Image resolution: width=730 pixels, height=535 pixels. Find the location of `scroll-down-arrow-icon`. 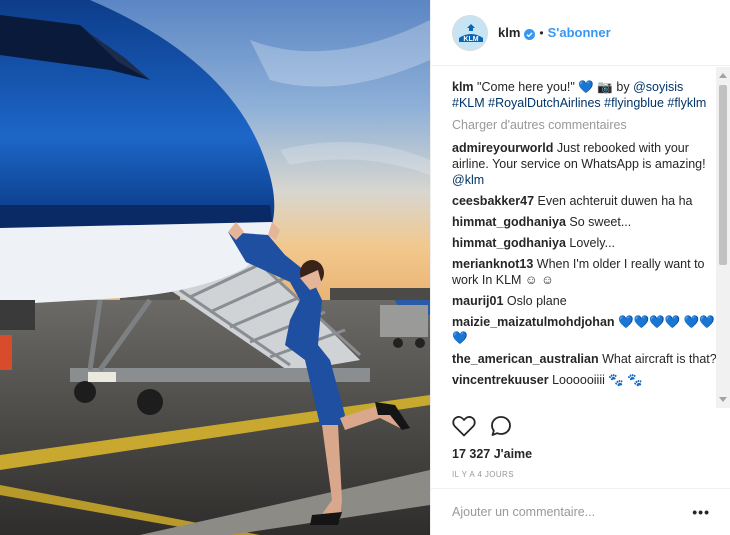

scroll-down-arrow-icon is located at coordinates (723, 399).